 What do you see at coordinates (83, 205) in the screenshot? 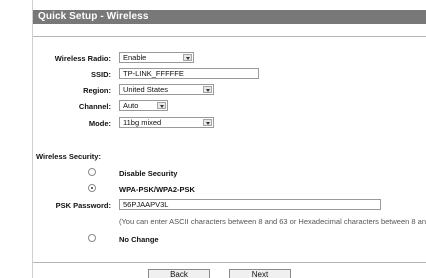
I see `psk-password-label: PSK Password:` at bounding box center [83, 205].